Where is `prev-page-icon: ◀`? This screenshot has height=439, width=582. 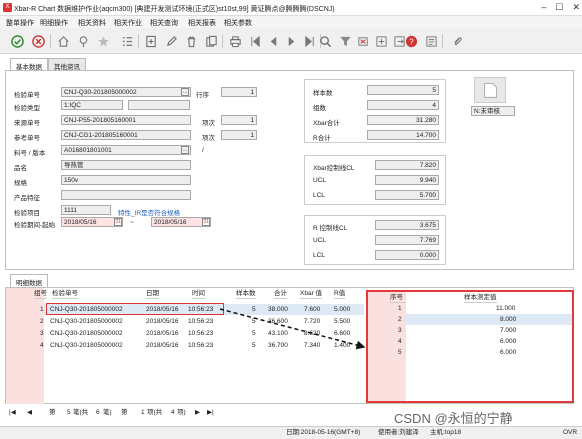 prev-page-icon: ◀ is located at coordinates (29, 413).